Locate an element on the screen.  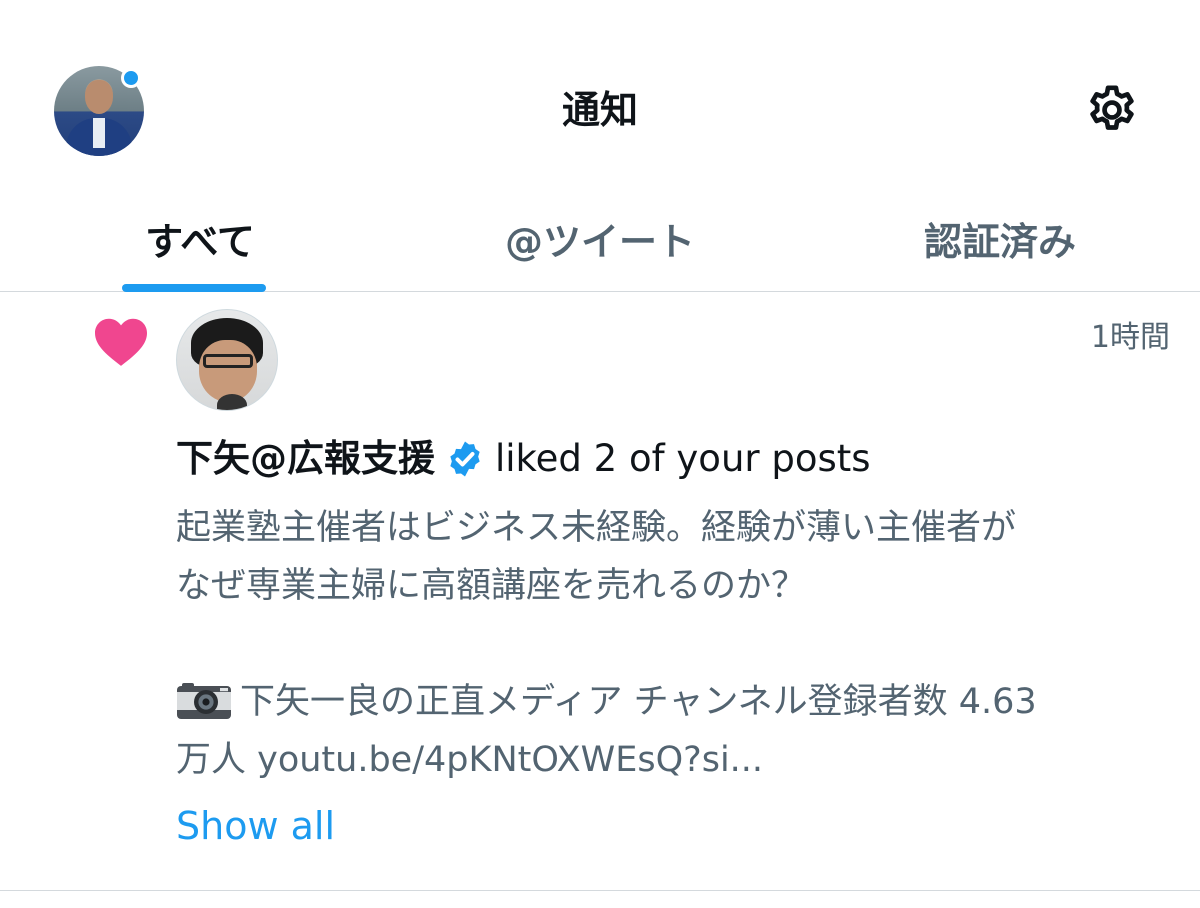
notification-timestamp: 1時間 is located at coordinates (1130, 337).